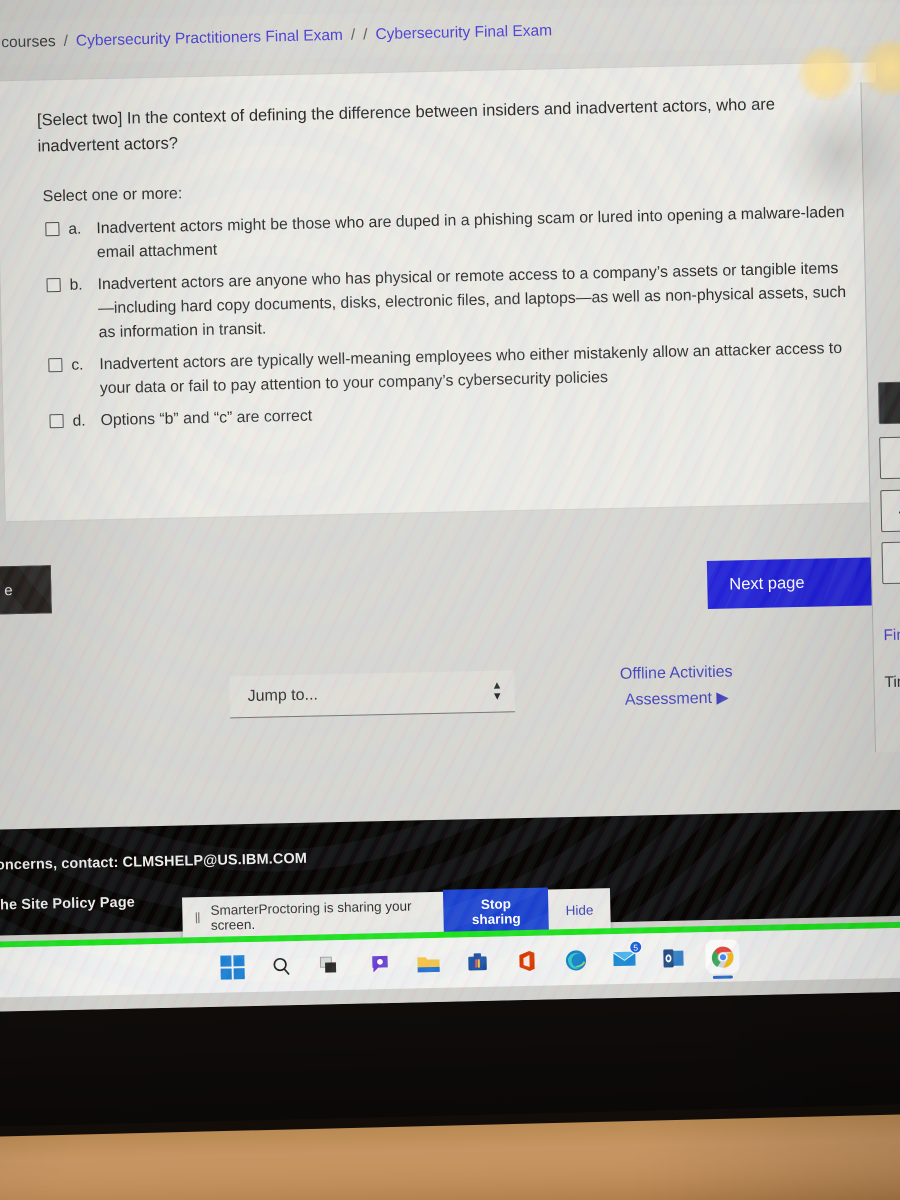 This screenshot has width=900, height=1200. I want to click on answer-letter-c: c., so click(77, 365).